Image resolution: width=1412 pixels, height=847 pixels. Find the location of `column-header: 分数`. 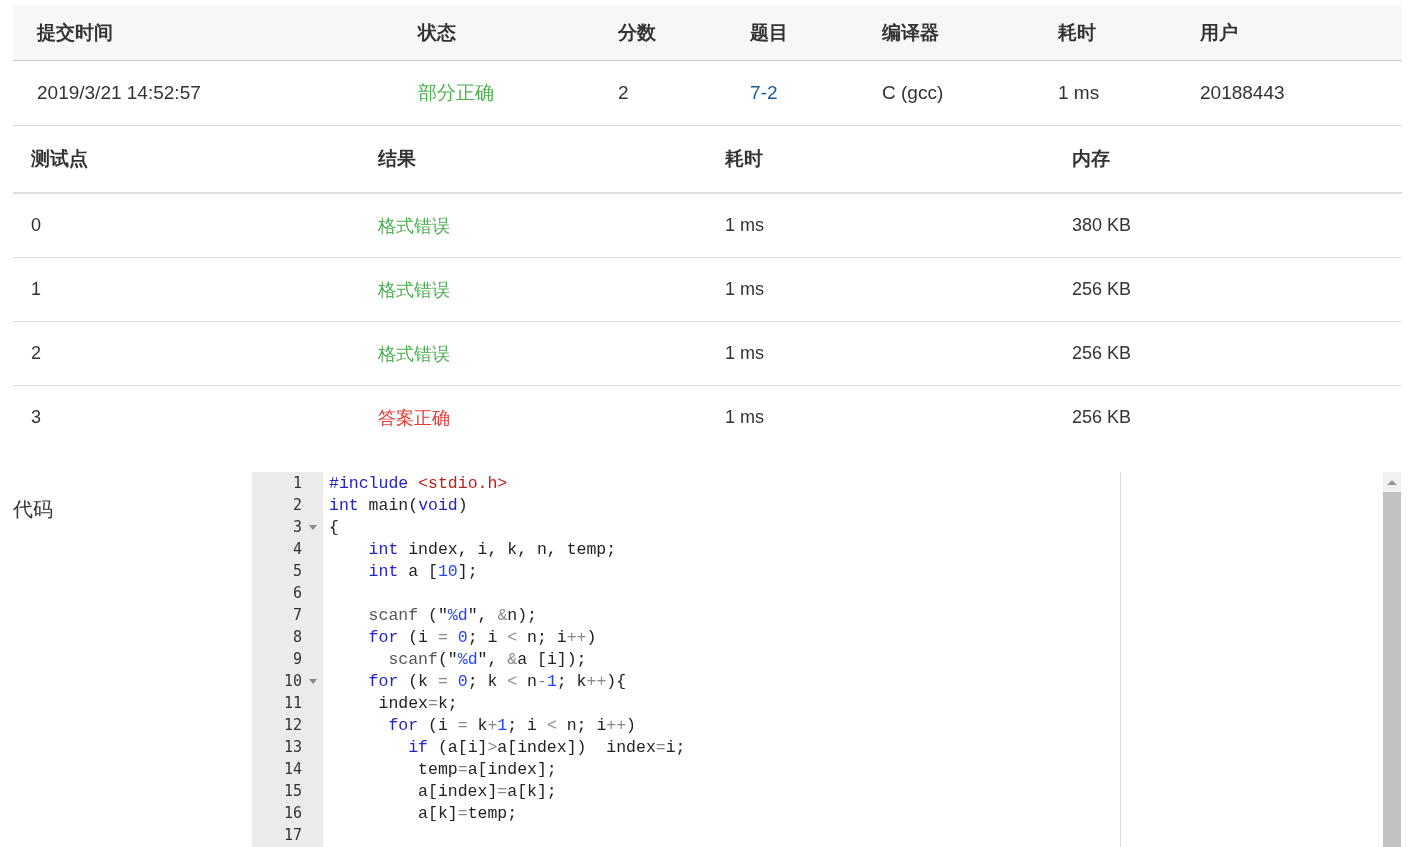

column-header: 分数 is located at coordinates (637, 32).